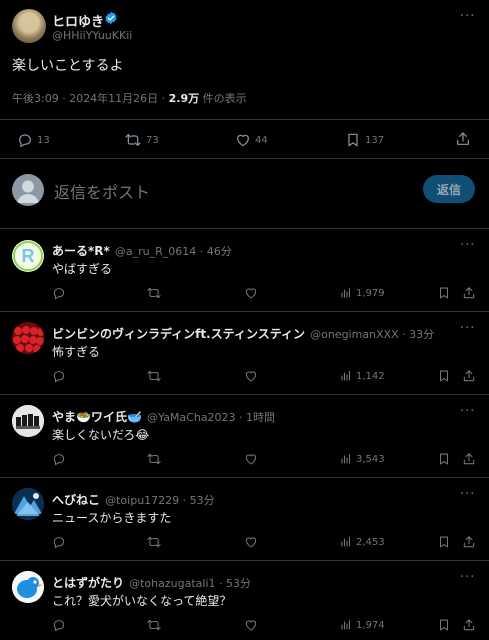  I want to click on tweet-text: 楽しいことするよ, so click(68, 66).